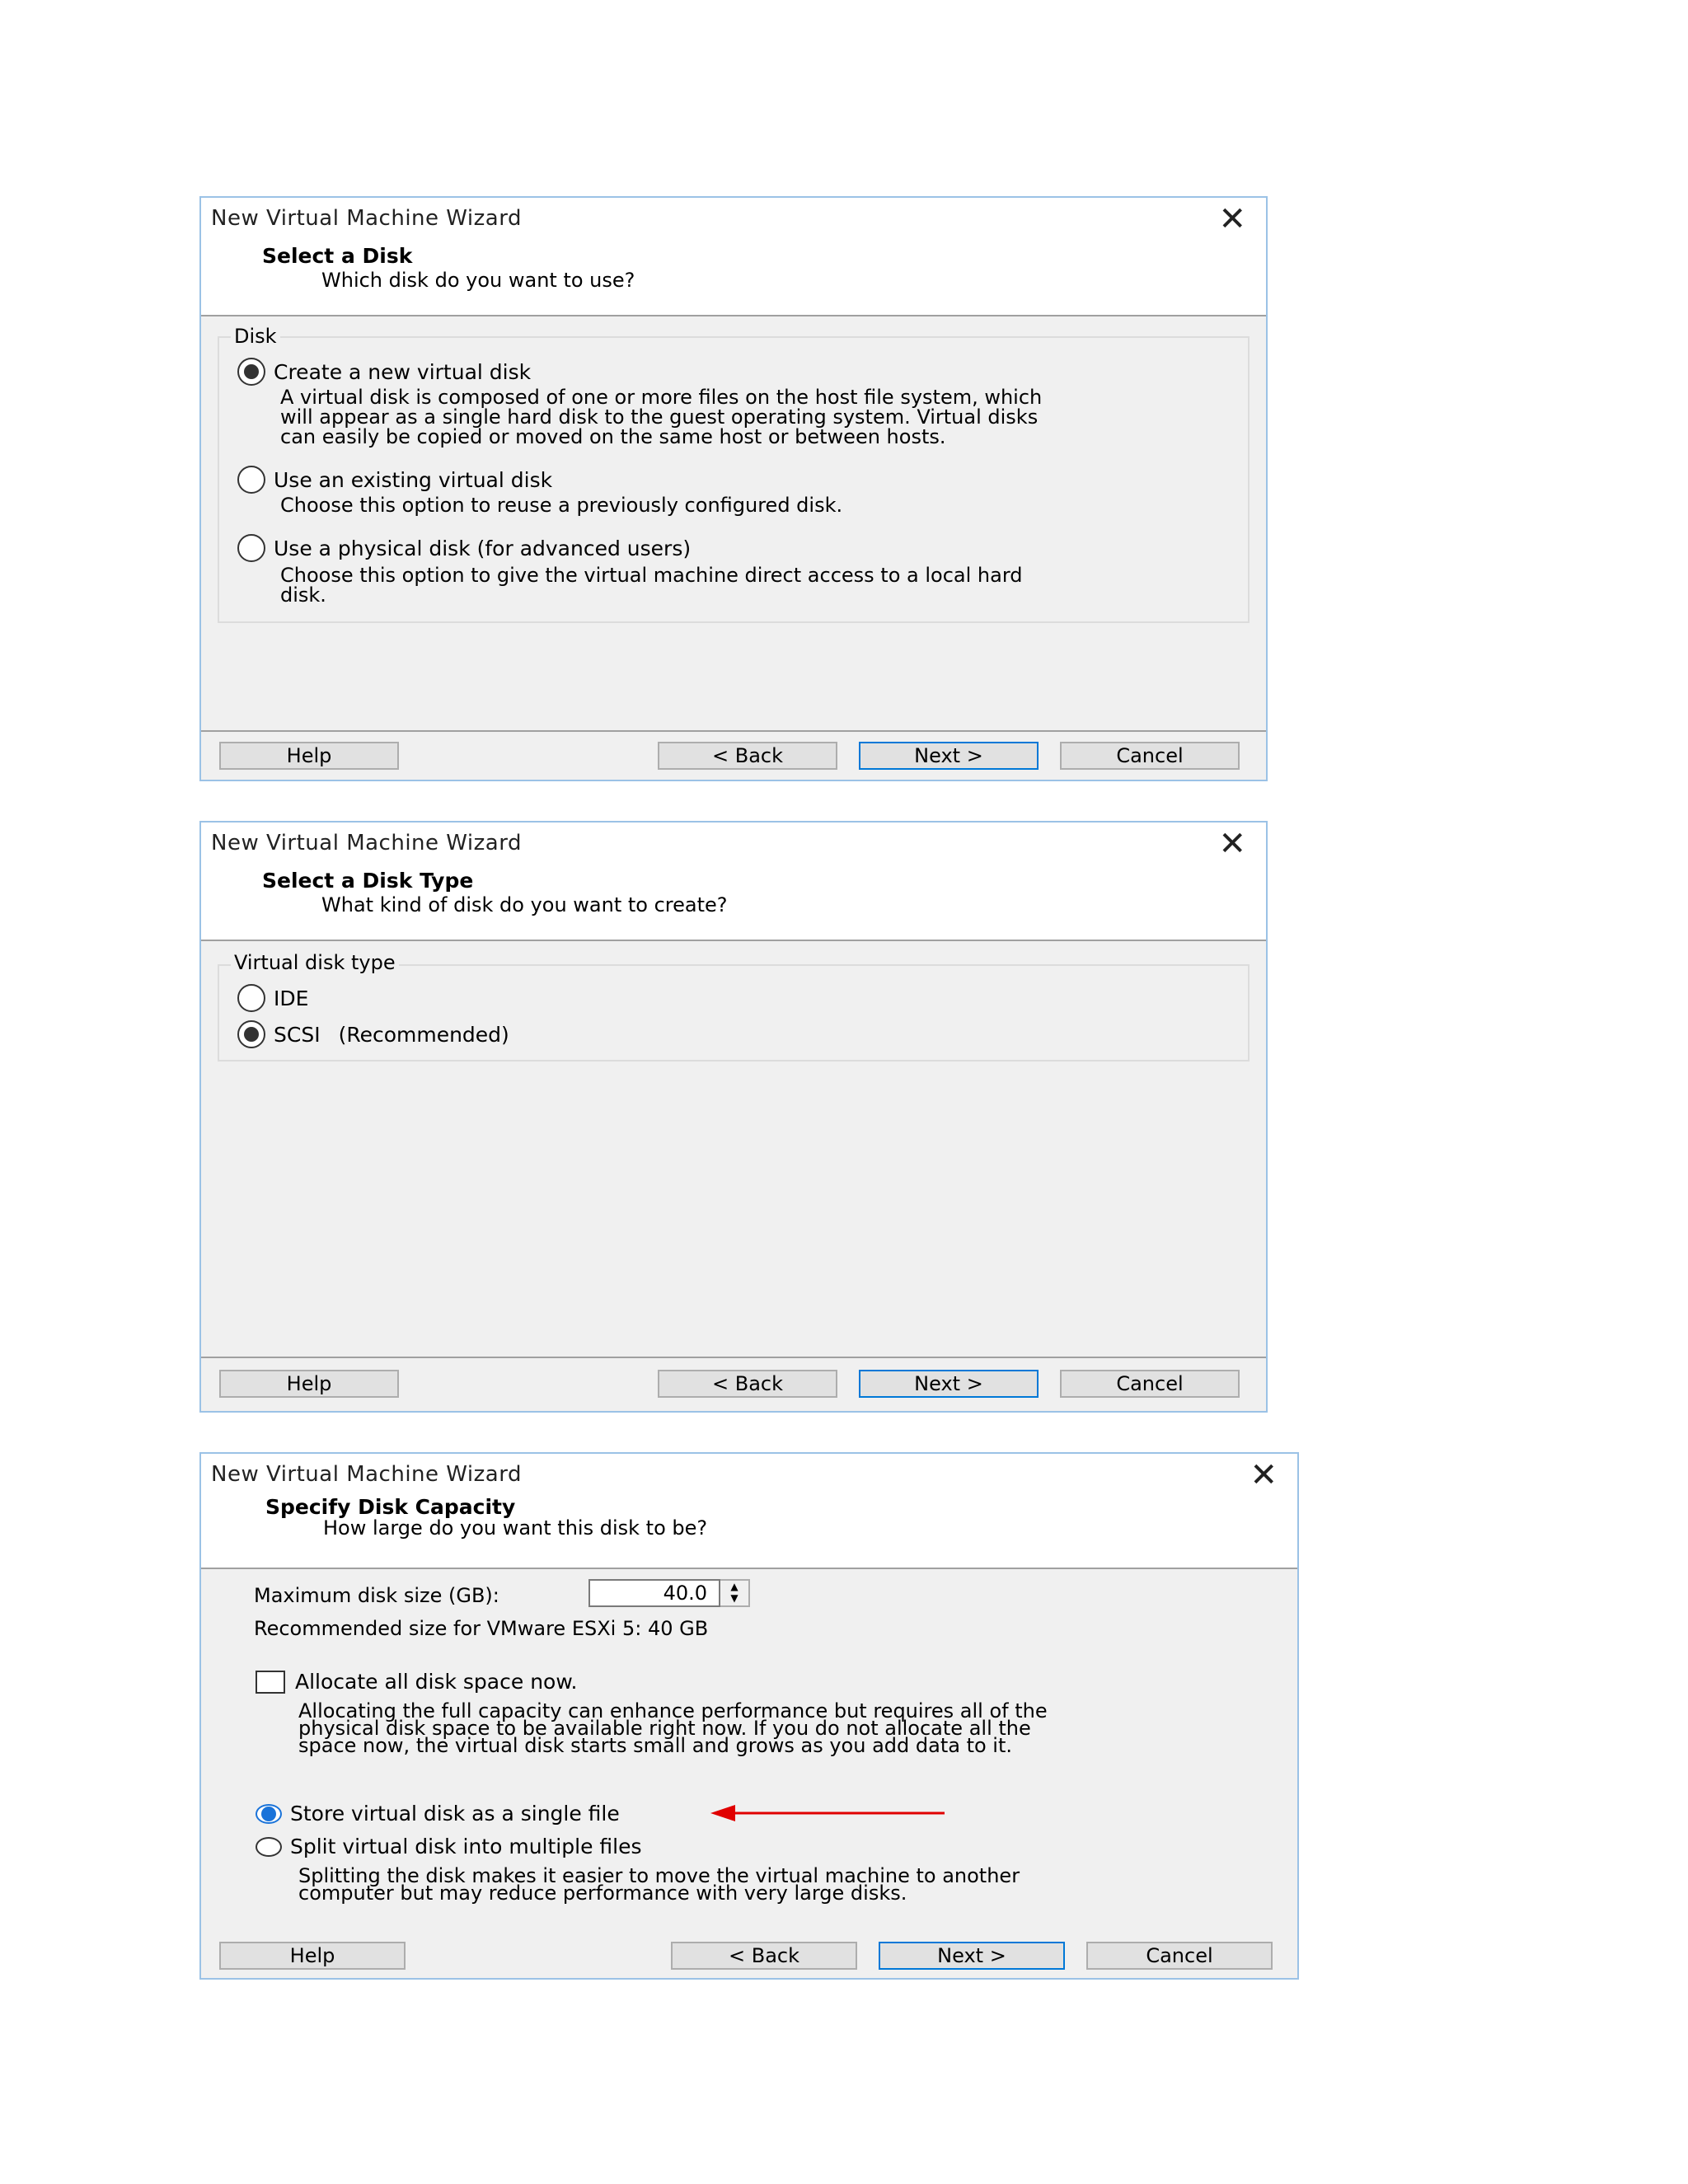 The width and height of the screenshot is (1688, 2184). What do you see at coordinates (828, 1813) in the screenshot?
I see `red-arrow-annotation` at bounding box center [828, 1813].